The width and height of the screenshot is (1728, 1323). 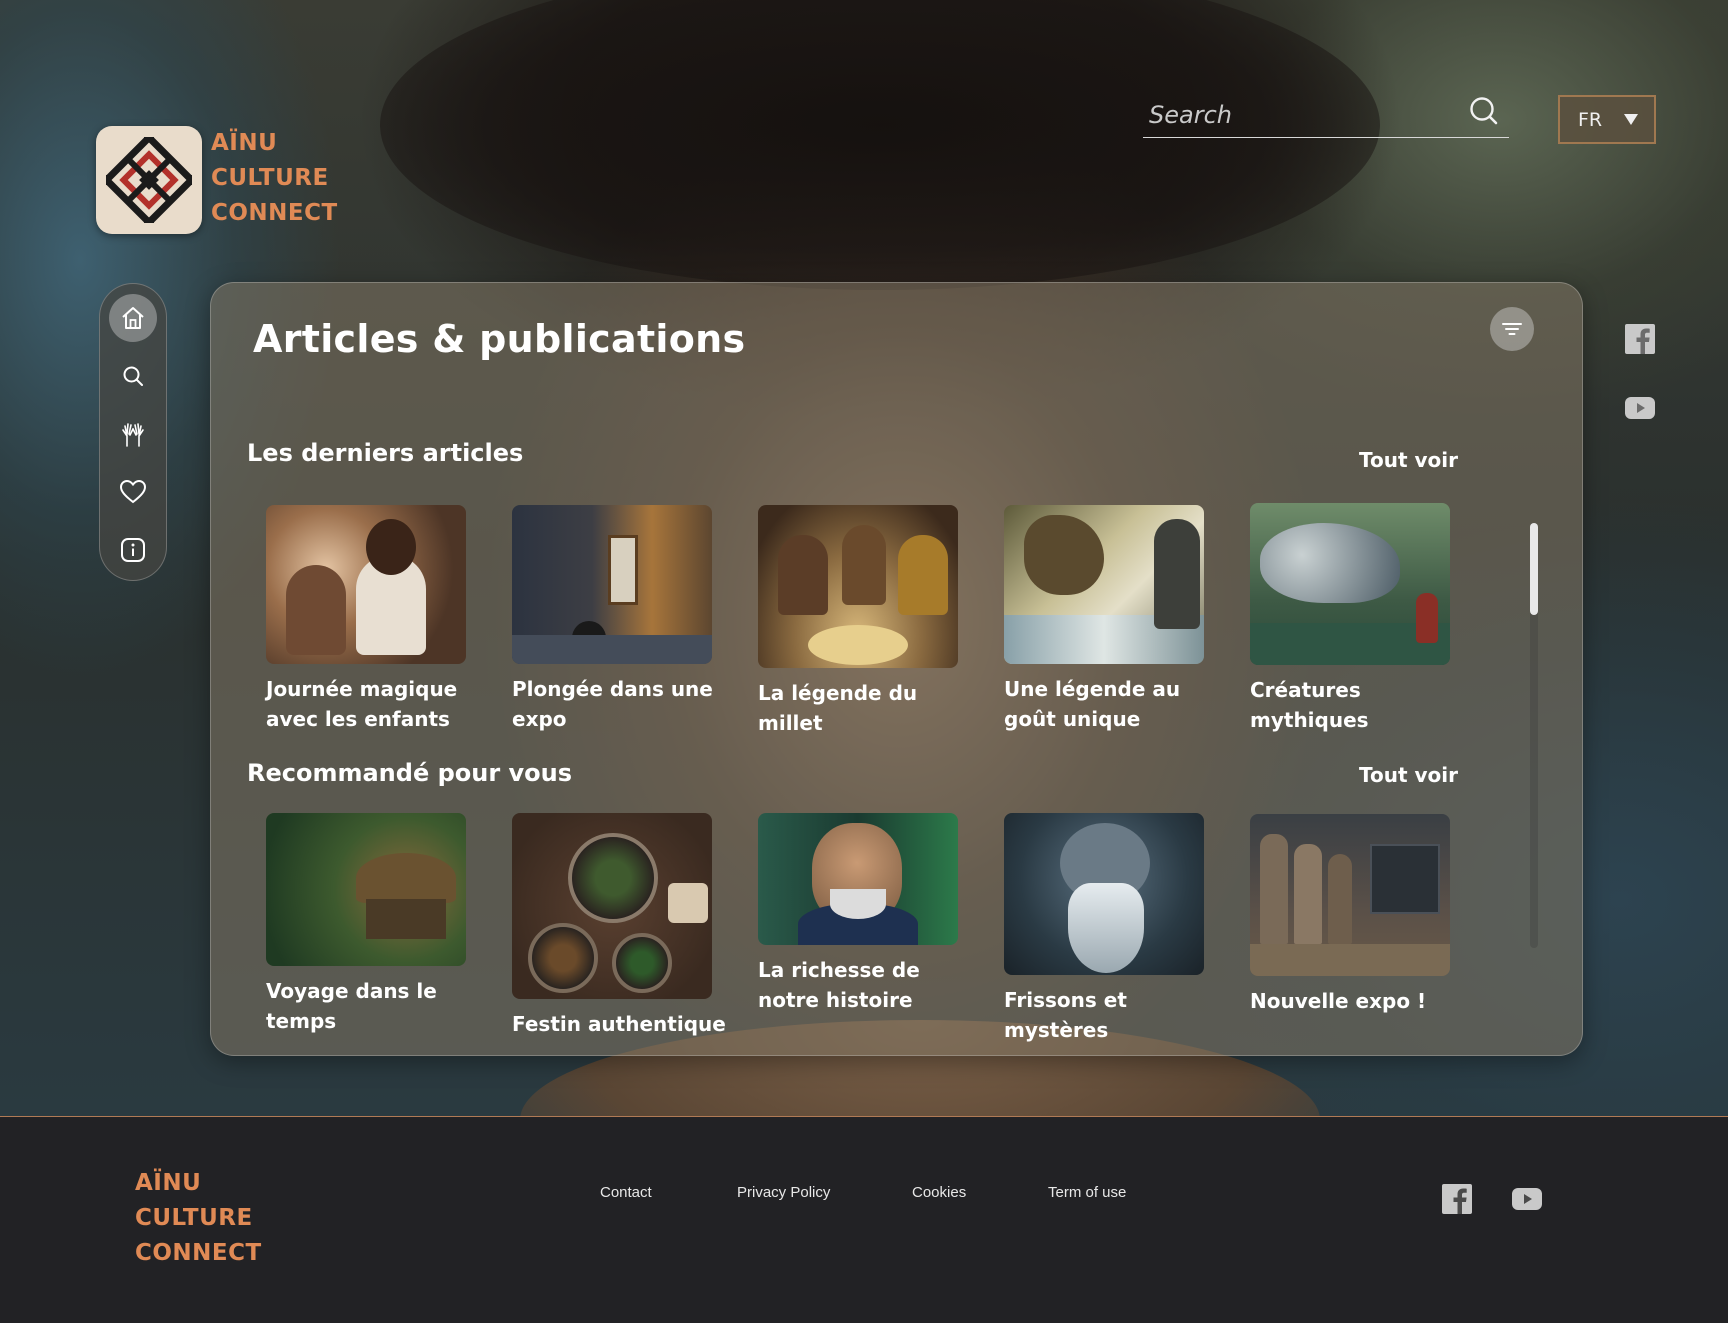 I want to click on article-card: Voyage dans le temps, so click(x=377, y=924).